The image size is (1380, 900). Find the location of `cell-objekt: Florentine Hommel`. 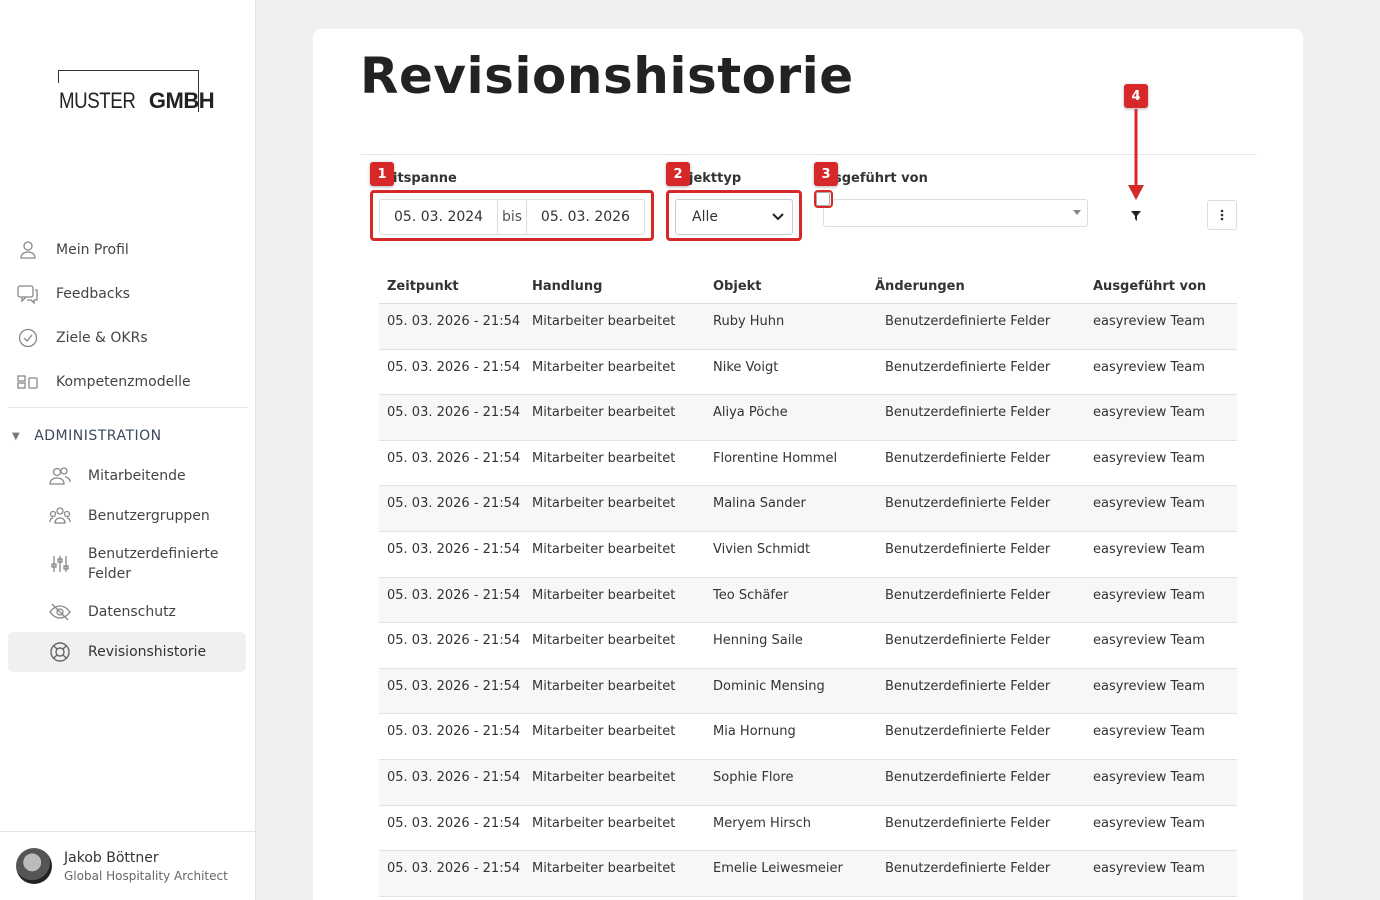

cell-objekt: Florentine Hommel is located at coordinates (775, 458).